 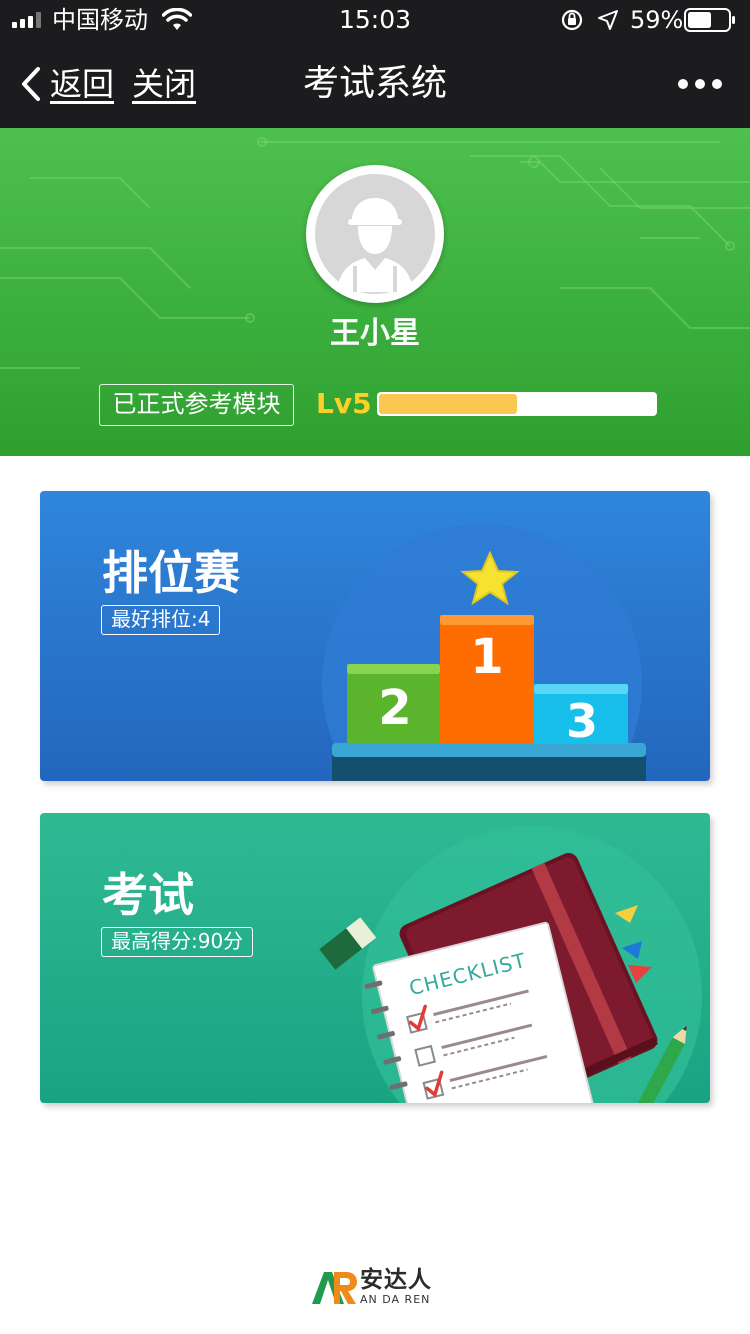 I want to click on nav-bar: 返回 关闭 考试系统, so click(x=375, y=84).